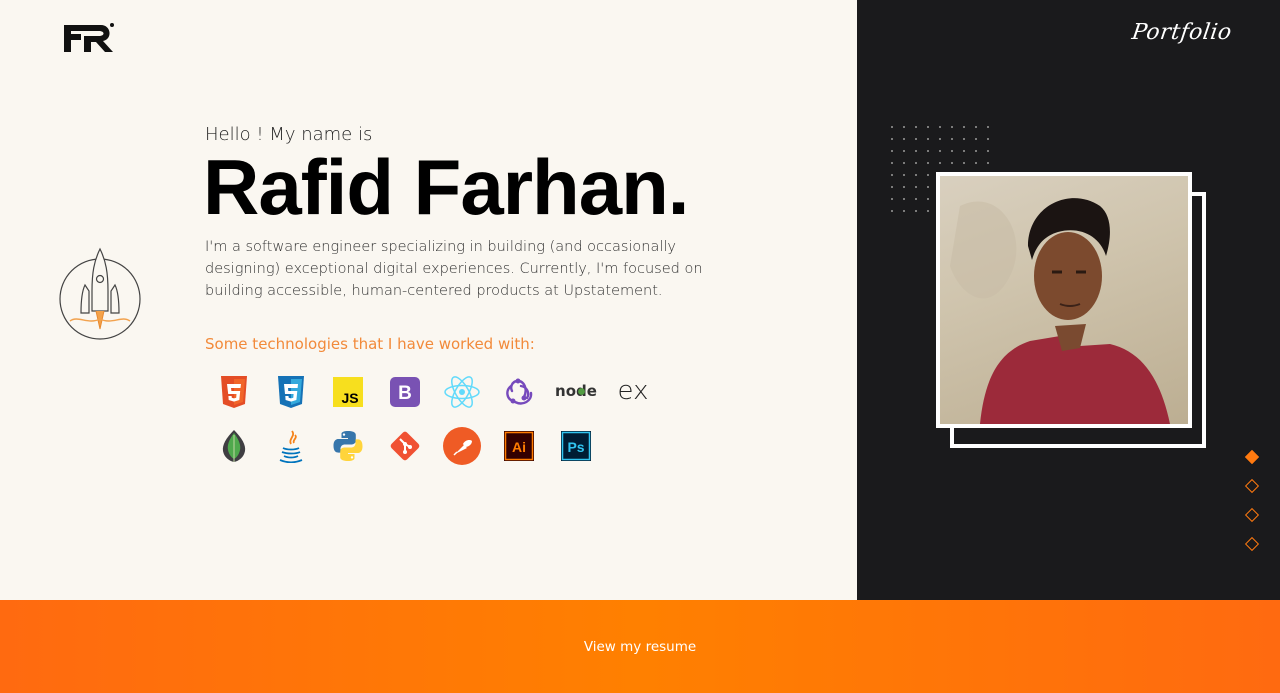  I want to click on technologies-row-2: Ai Ps, so click(435, 446).